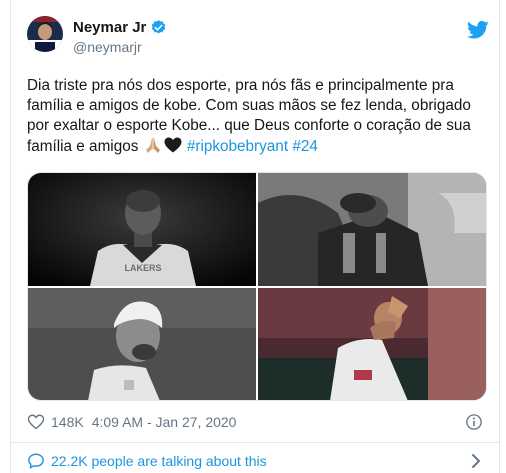  I want to click on photo-kobe-portrait: LAKERS, so click(142, 229).